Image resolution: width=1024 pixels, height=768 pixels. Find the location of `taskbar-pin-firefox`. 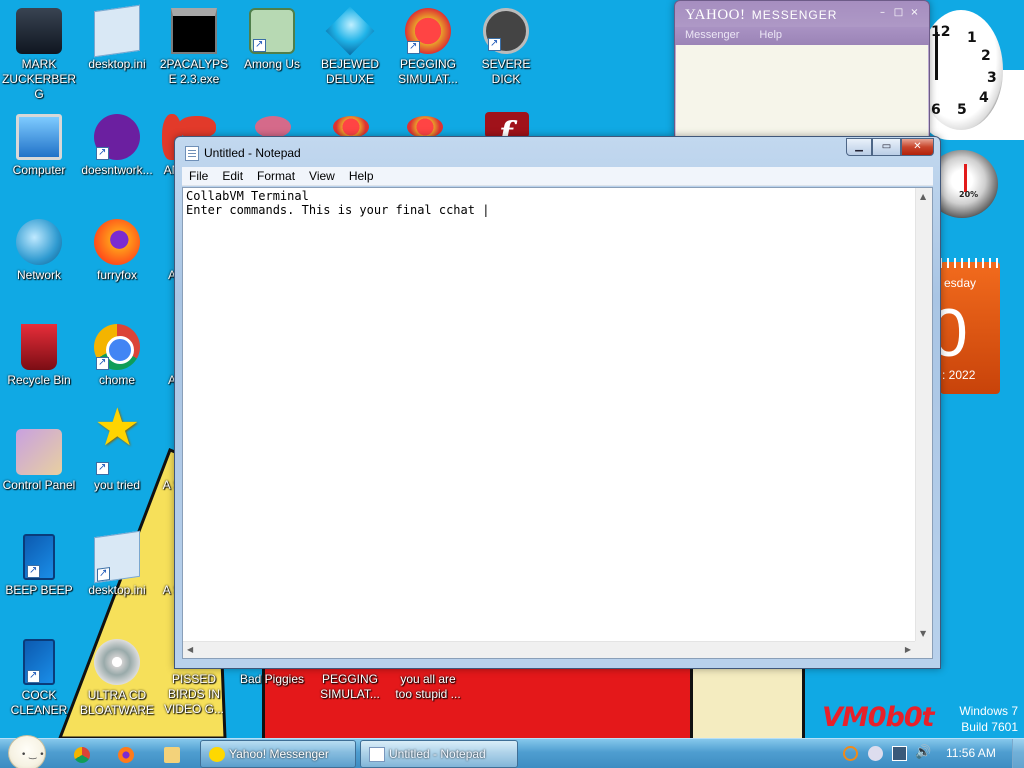

taskbar-pin-firefox is located at coordinates (126, 755).